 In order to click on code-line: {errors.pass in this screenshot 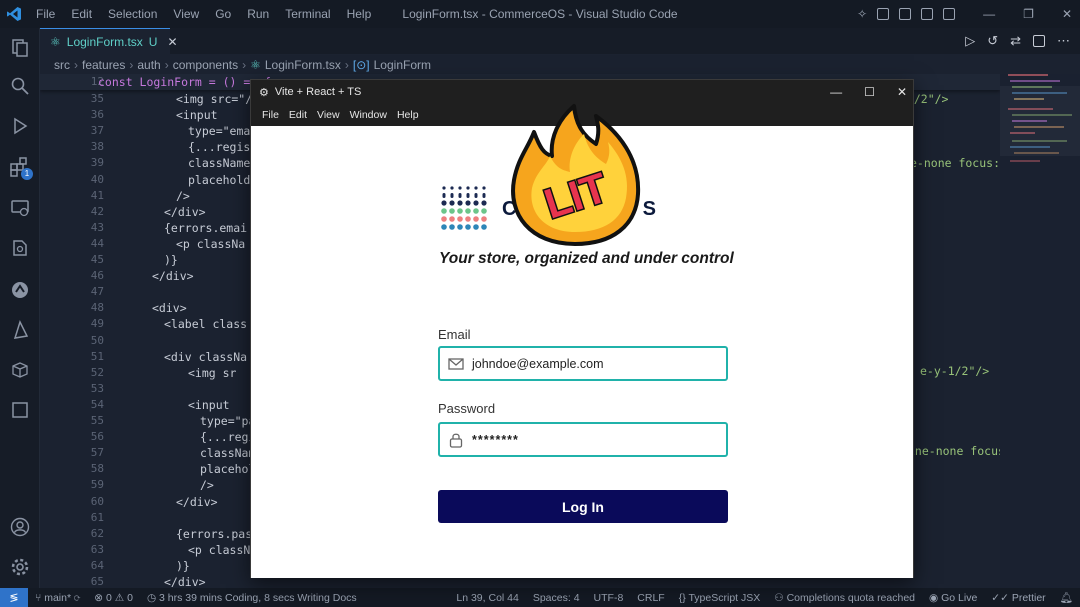, I will do `click(218, 533)`.